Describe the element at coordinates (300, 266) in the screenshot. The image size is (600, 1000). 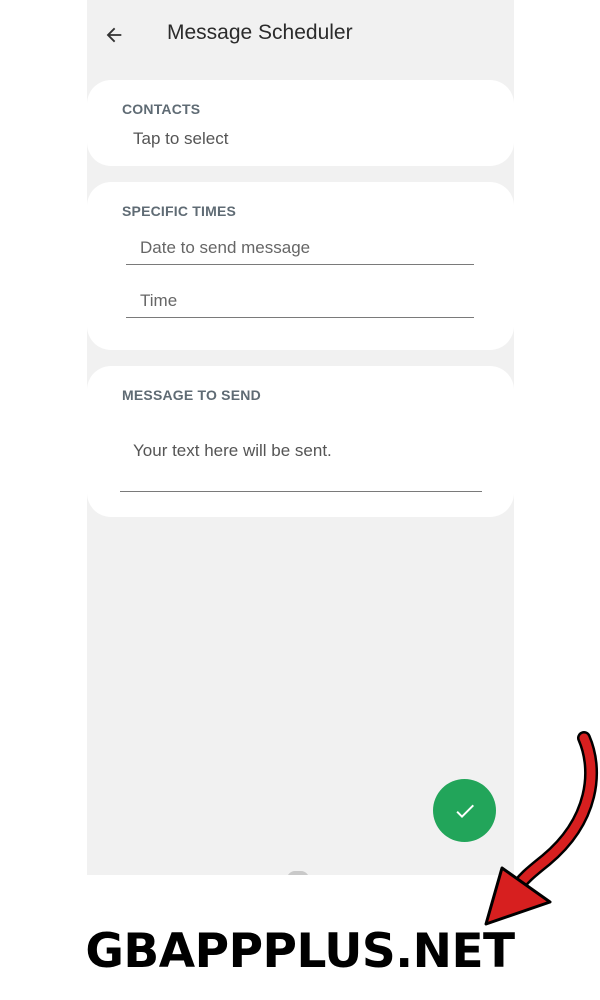
I see `specific-times-card: SPECIFIC TIMES Date to send message Time` at that location.